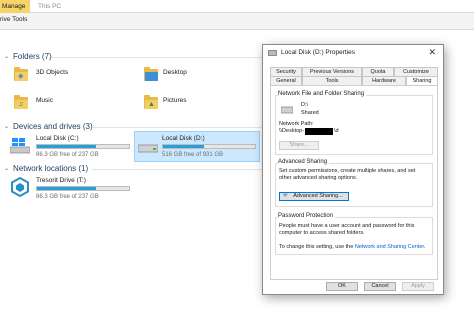 The height and width of the screenshot is (324, 474). What do you see at coordinates (272, 52) in the screenshot?
I see `drive-icon` at bounding box center [272, 52].